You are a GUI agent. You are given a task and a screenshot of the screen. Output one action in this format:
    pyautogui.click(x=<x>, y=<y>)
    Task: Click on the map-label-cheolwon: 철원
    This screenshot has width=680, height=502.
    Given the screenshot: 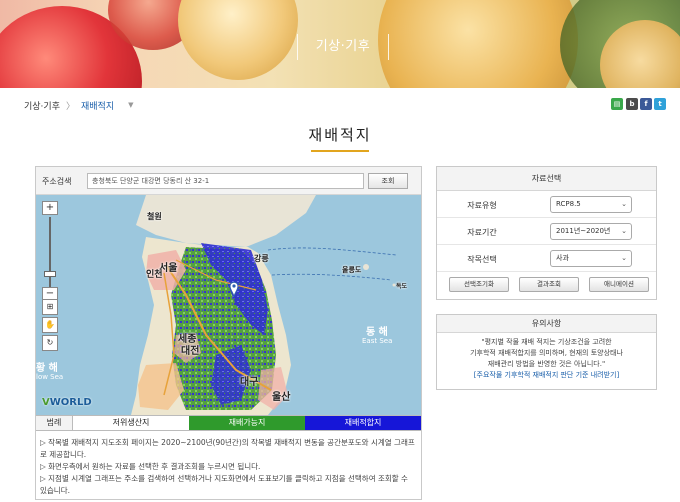 What is the action you would take?
    pyautogui.click(x=154, y=216)
    